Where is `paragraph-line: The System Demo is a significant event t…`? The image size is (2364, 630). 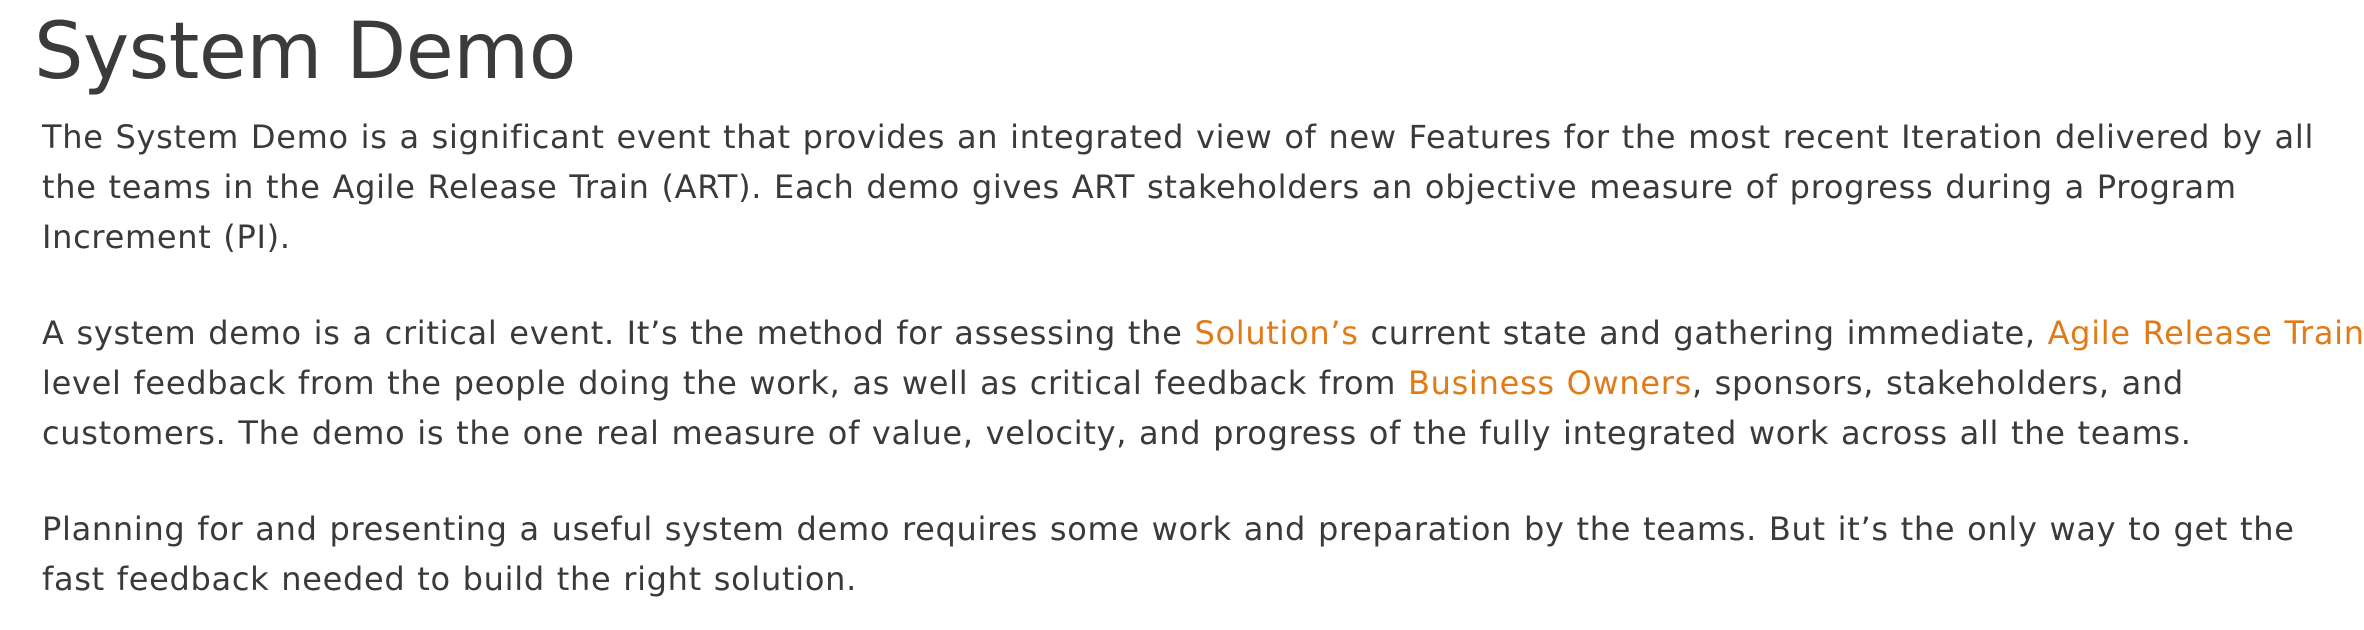 paragraph-line: The System Demo is a significant event t… is located at coordinates (1178, 137).